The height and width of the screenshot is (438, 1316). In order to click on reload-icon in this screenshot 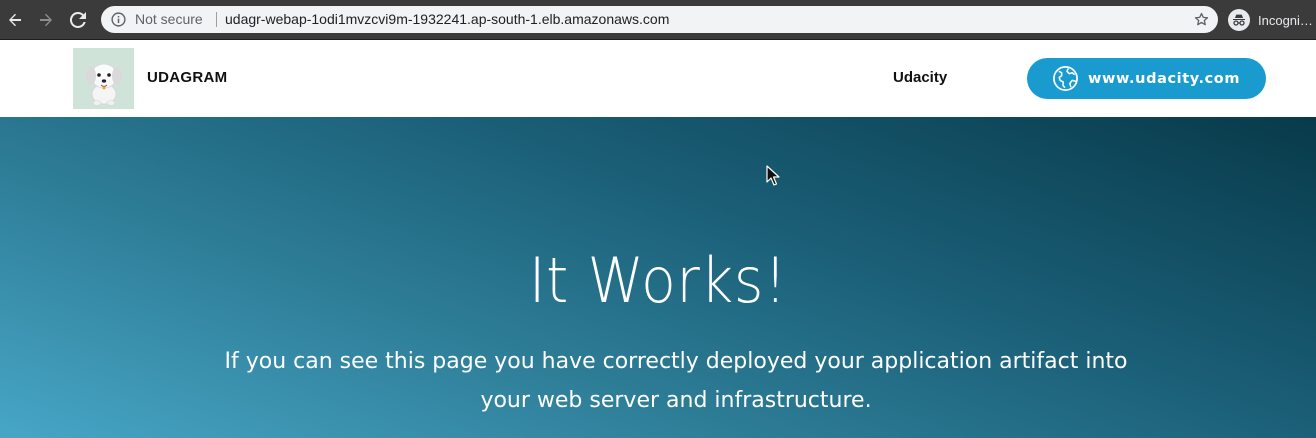, I will do `click(78, 20)`.